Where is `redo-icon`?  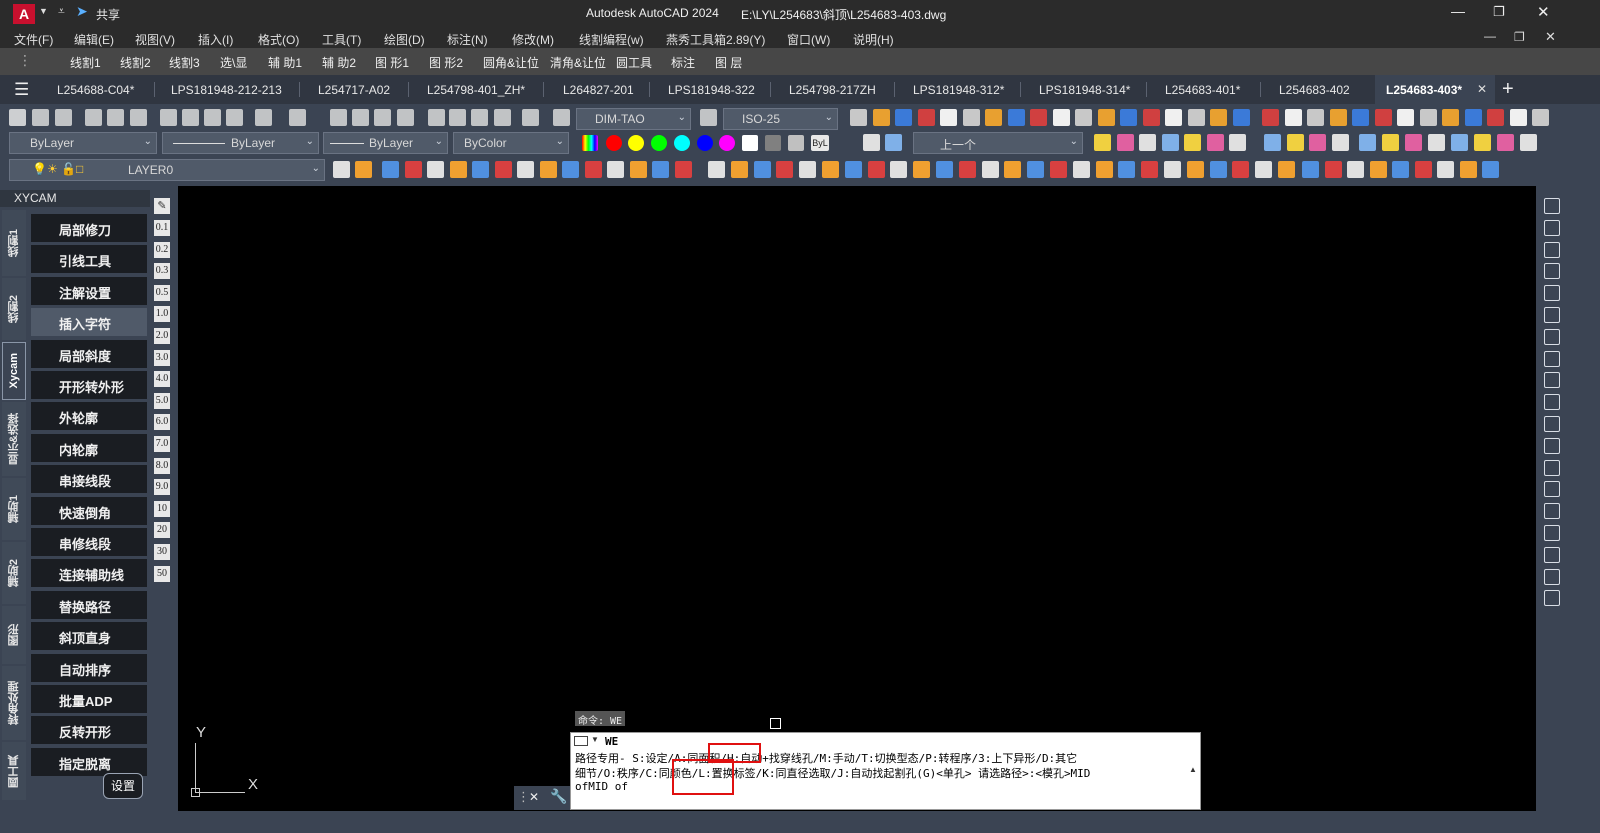
redo-icon is located at coordinates (297, 117).